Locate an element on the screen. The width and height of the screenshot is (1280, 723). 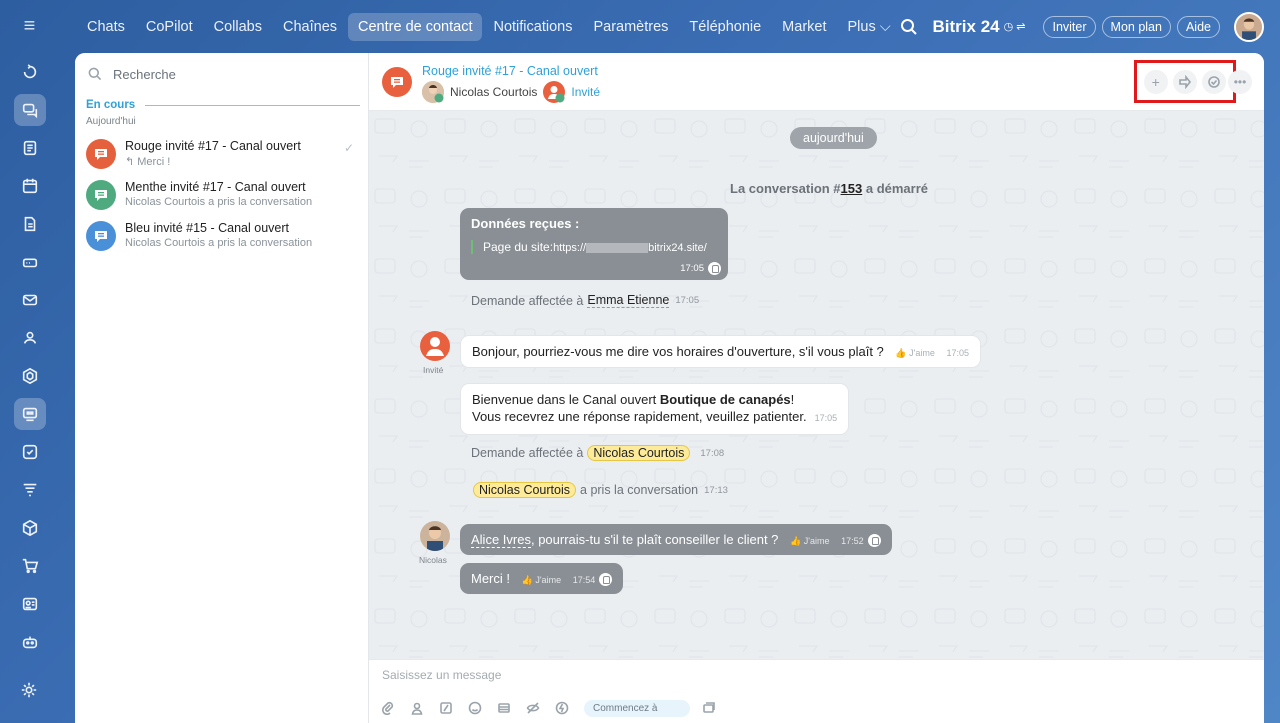
tab-chats: Chats is located at coordinates (106, 27).